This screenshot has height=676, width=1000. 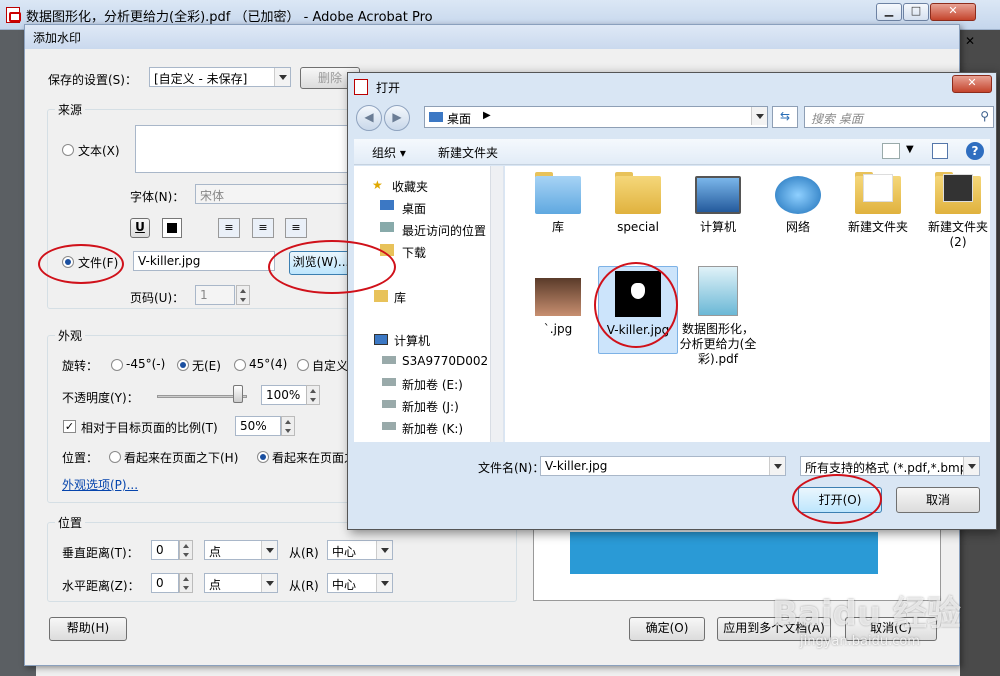 I want to click on pos-below-label: 看起来在页面之下(H), so click(x=181, y=458).